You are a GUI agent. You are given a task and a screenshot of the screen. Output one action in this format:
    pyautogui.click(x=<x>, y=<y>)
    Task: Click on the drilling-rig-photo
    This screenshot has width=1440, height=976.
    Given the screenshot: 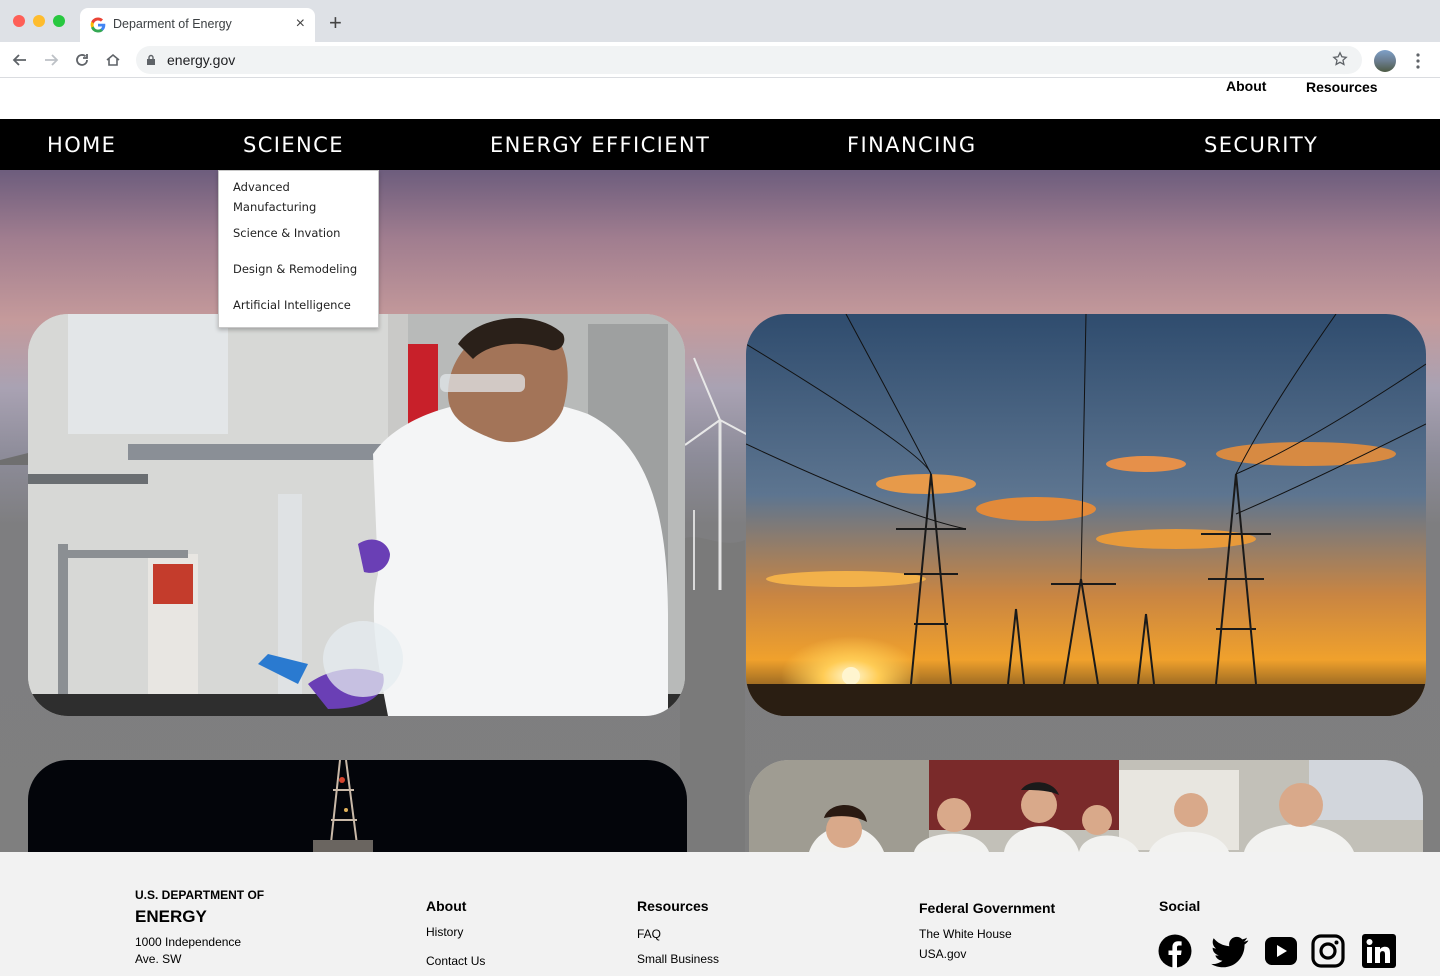 What is the action you would take?
    pyautogui.click(x=357, y=806)
    